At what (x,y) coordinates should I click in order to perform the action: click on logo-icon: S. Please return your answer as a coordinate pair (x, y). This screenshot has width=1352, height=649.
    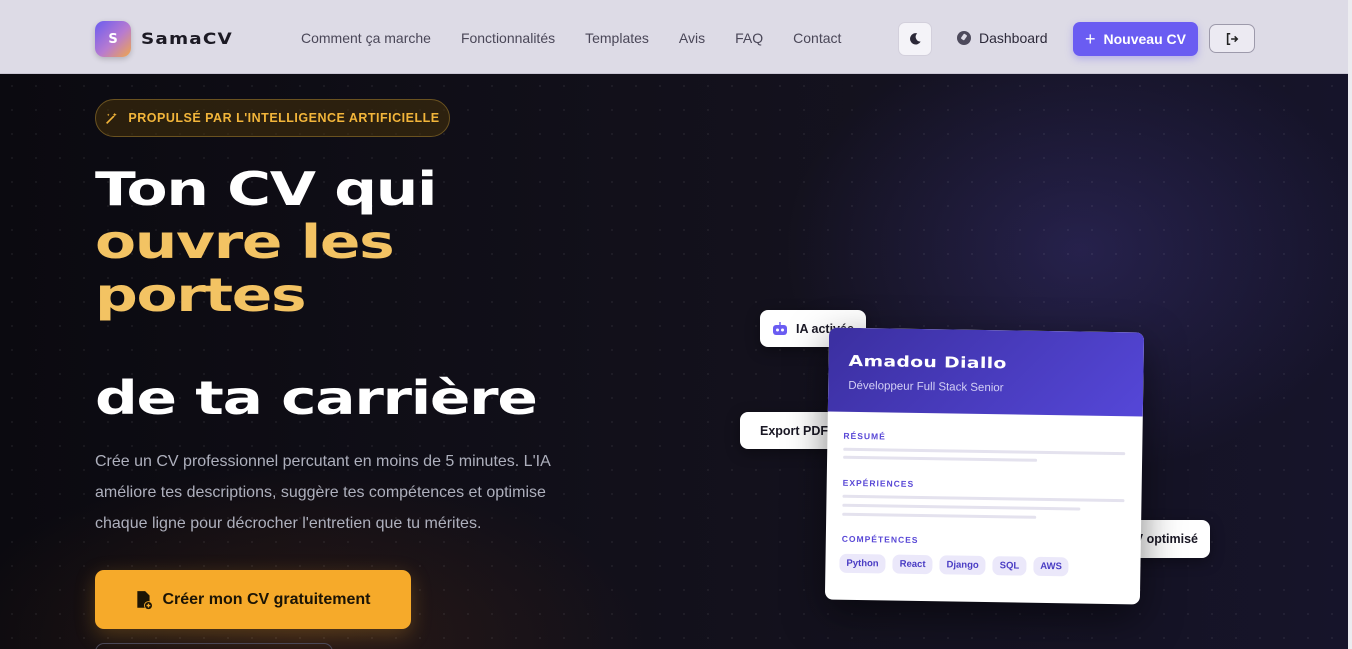
    Looking at the image, I should click on (113, 39).